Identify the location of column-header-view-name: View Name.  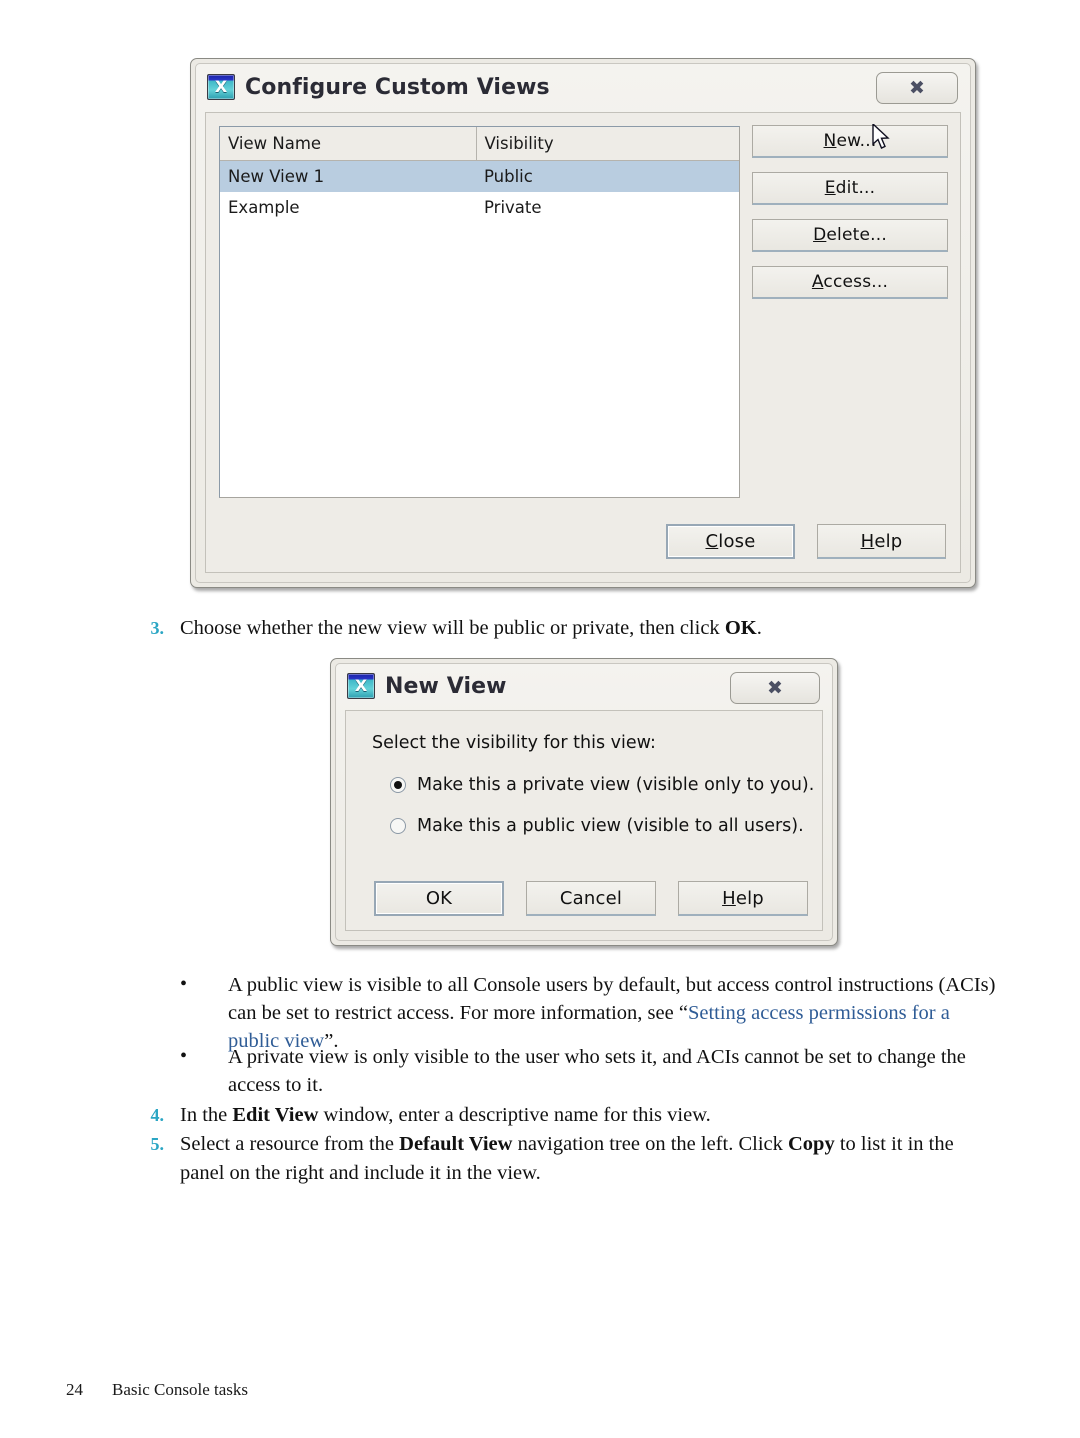
(348, 144).